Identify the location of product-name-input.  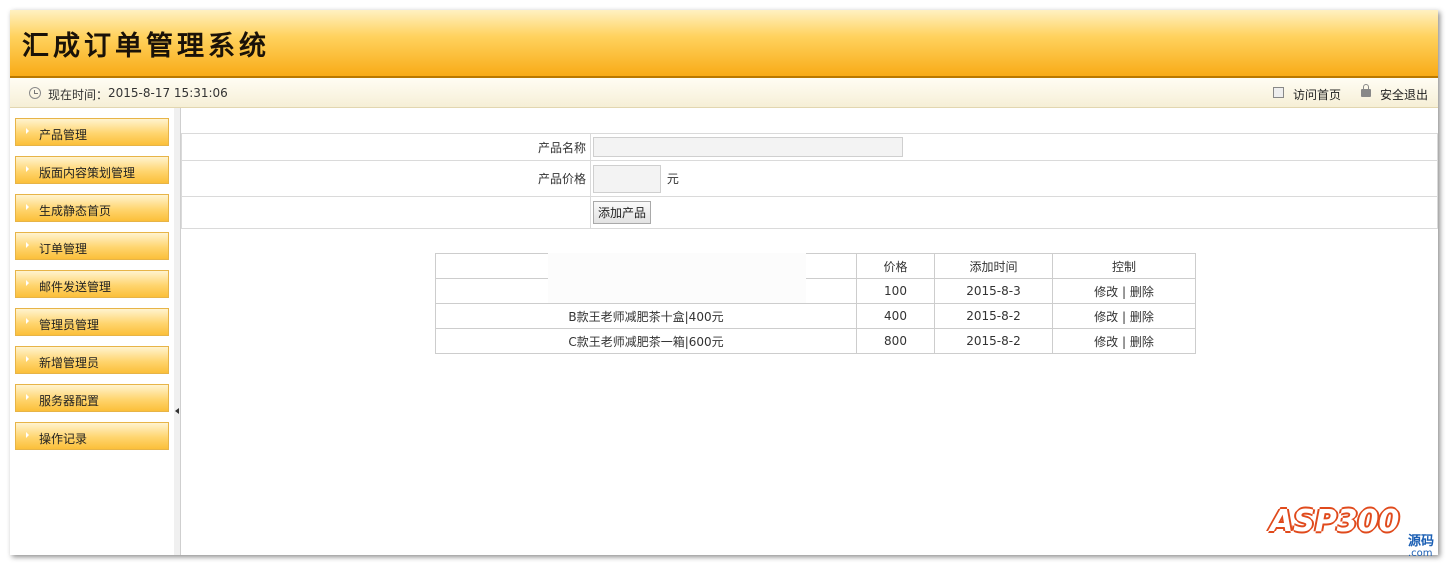
(748, 147).